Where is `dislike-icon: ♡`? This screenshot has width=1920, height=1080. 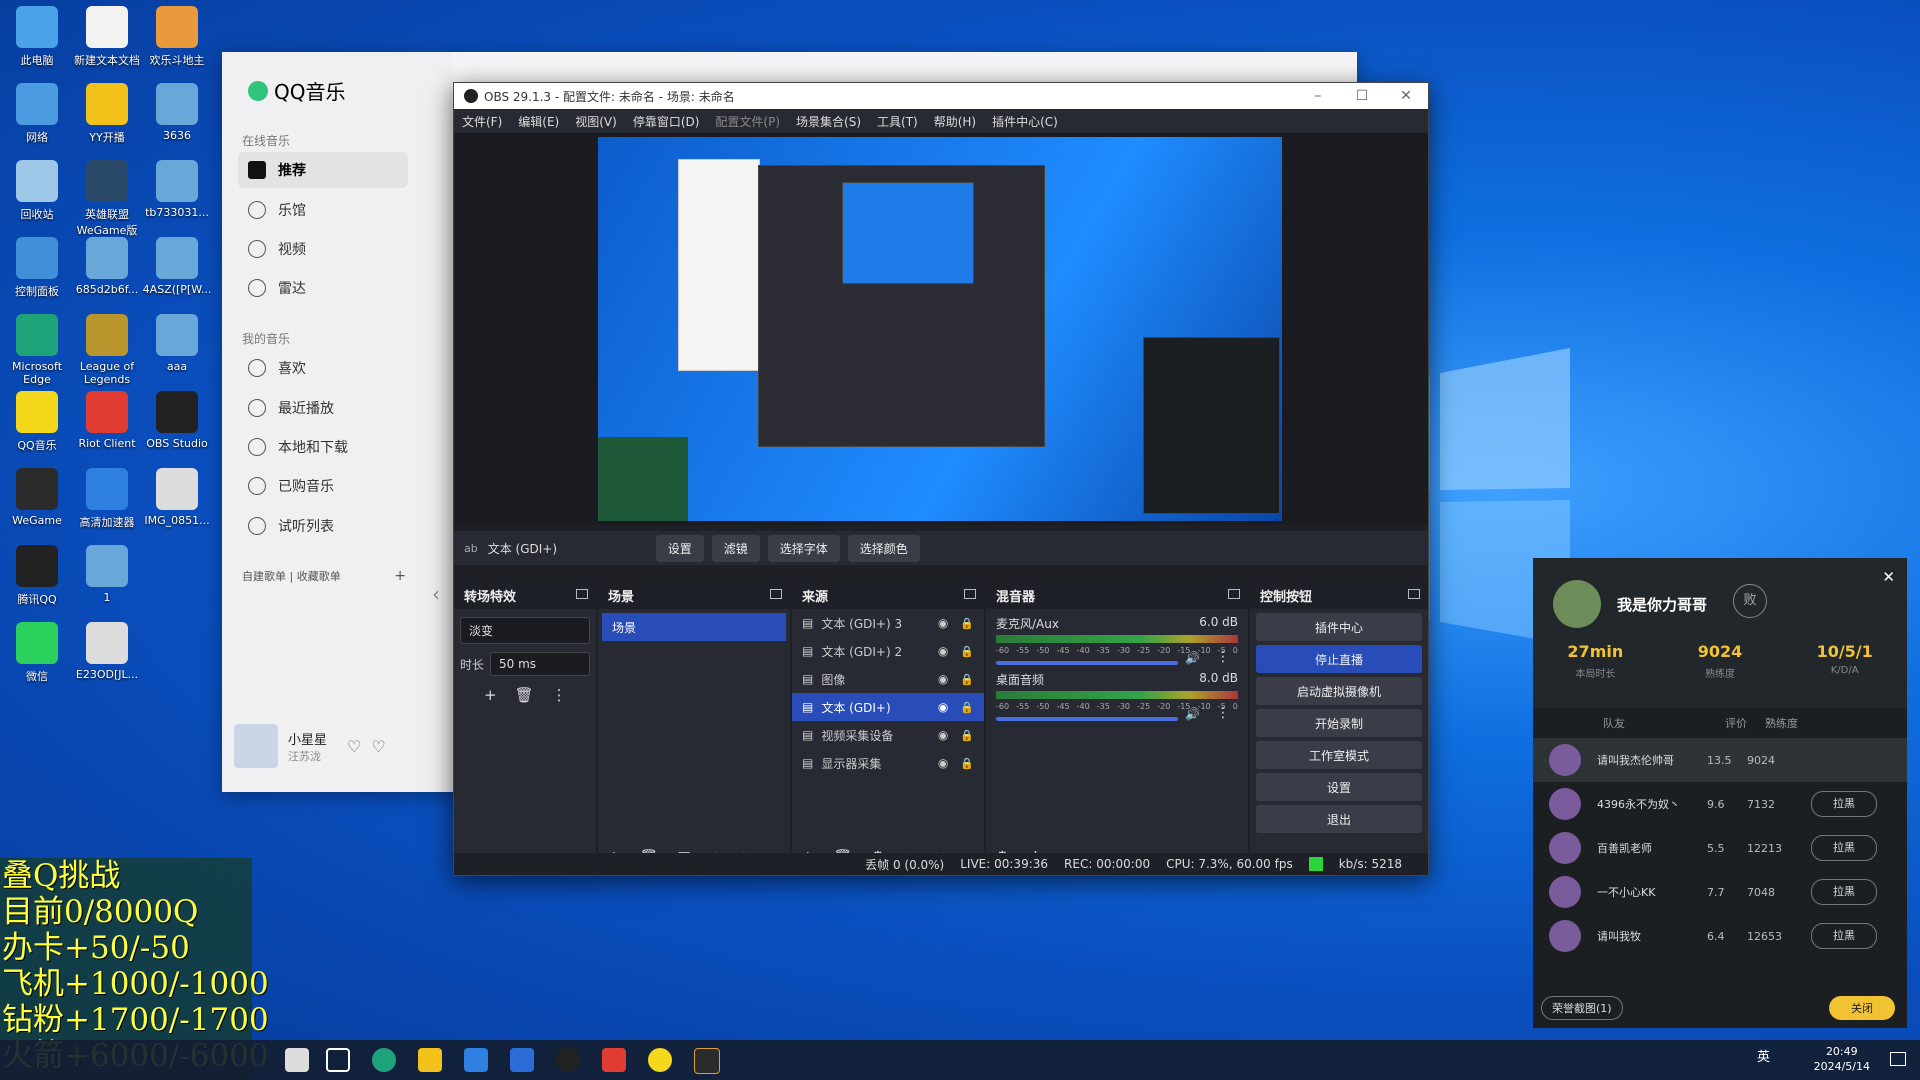
dislike-icon: ♡ is located at coordinates (378, 746).